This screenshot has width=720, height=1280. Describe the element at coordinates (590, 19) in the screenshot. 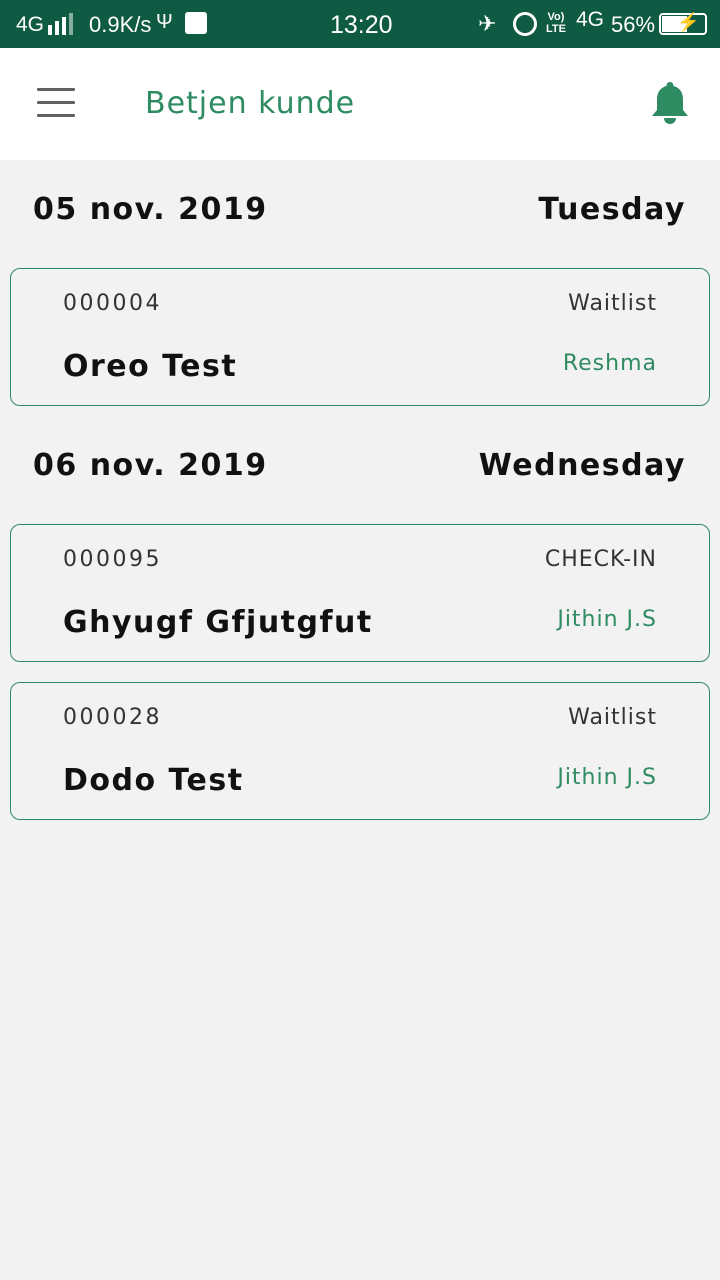

I see `data-type: 4G` at that location.